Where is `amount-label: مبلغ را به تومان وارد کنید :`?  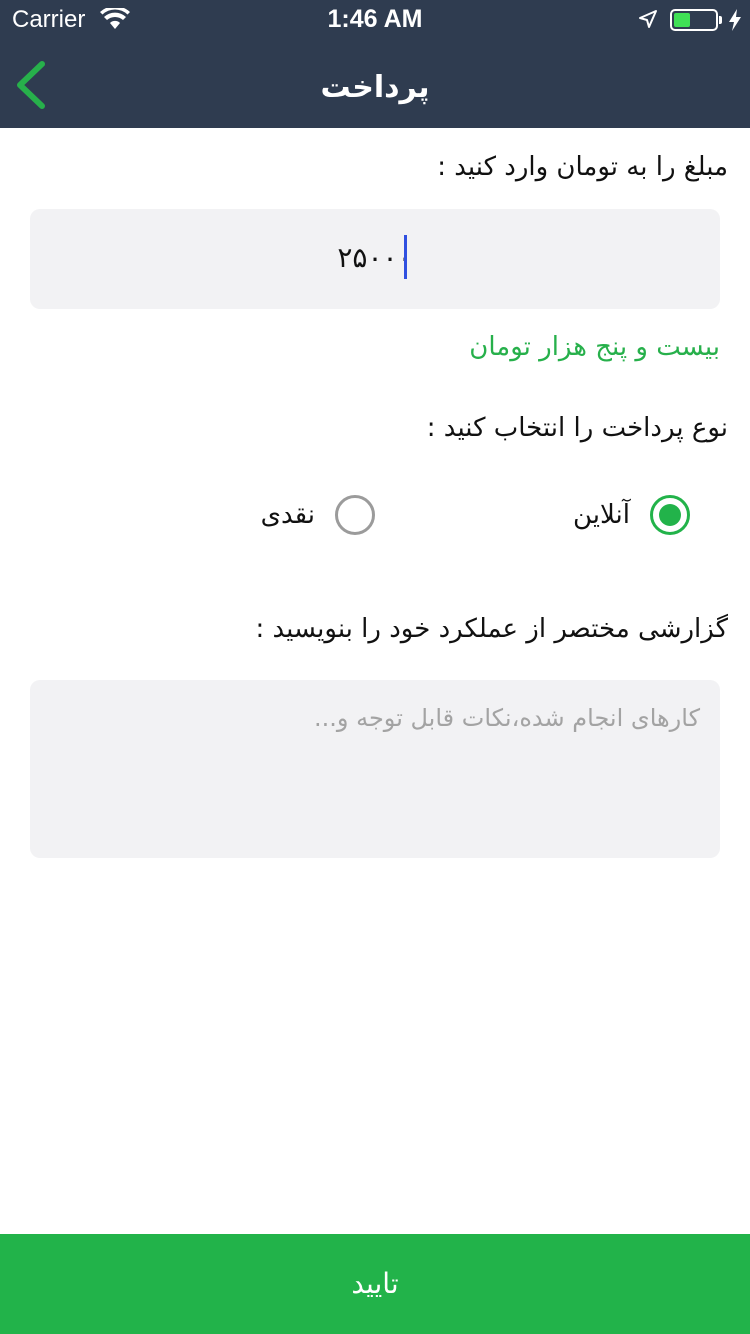 amount-label: مبلغ را به تومان وارد کنید : is located at coordinates (582, 167).